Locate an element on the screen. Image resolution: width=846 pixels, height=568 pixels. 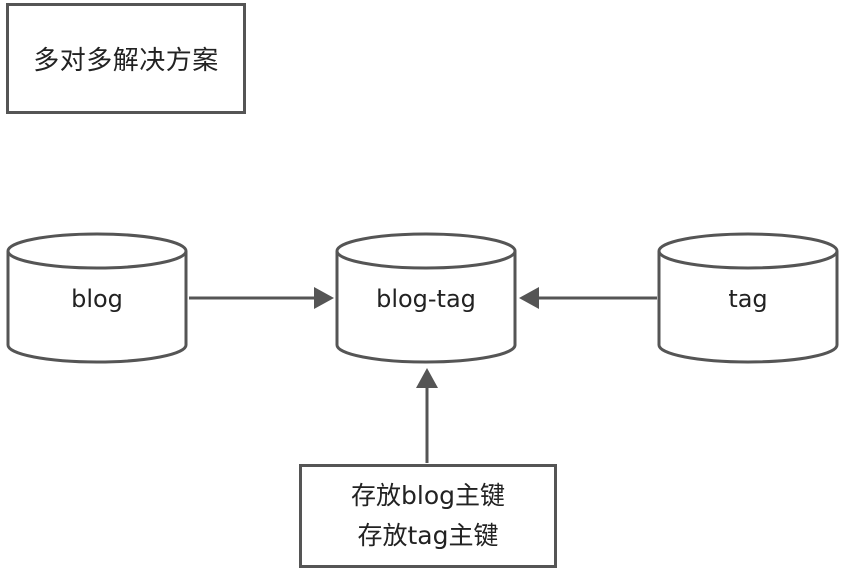
note-line-blog-key: 存放blog主键 is located at coordinates (428, 495).